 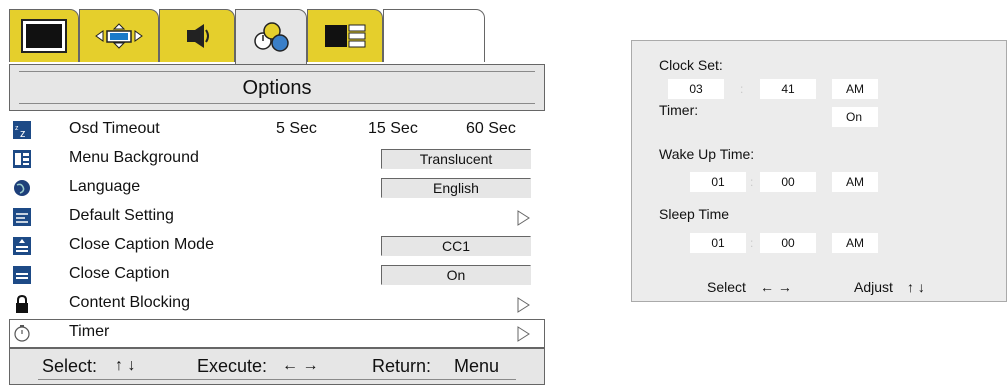 I want to click on execute-hint: Execute:, so click(x=232, y=366).